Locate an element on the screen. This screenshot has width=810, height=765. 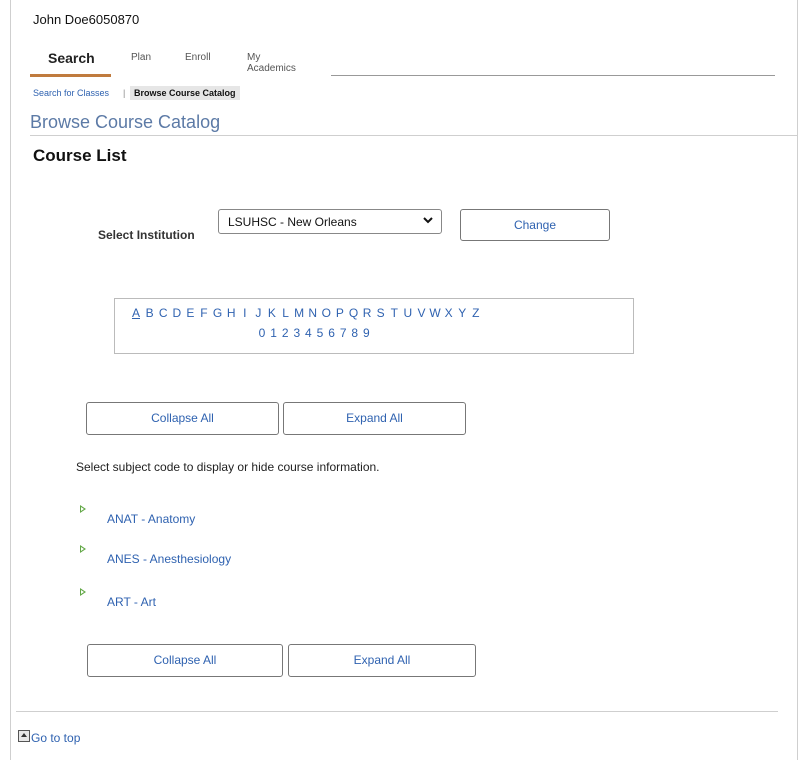
letter-link-h: H is located at coordinates (231, 313).